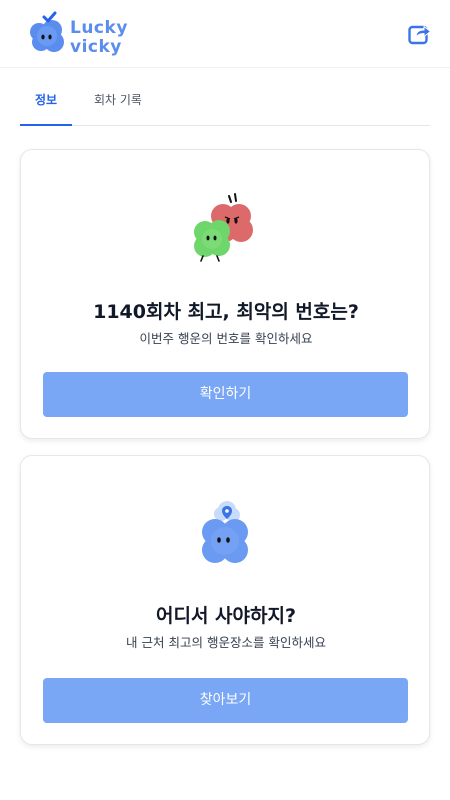 The image size is (450, 800). What do you see at coordinates (46, 103) in the screenshot?
I see `tab-info: 정보` at bounding box center [46, 103].